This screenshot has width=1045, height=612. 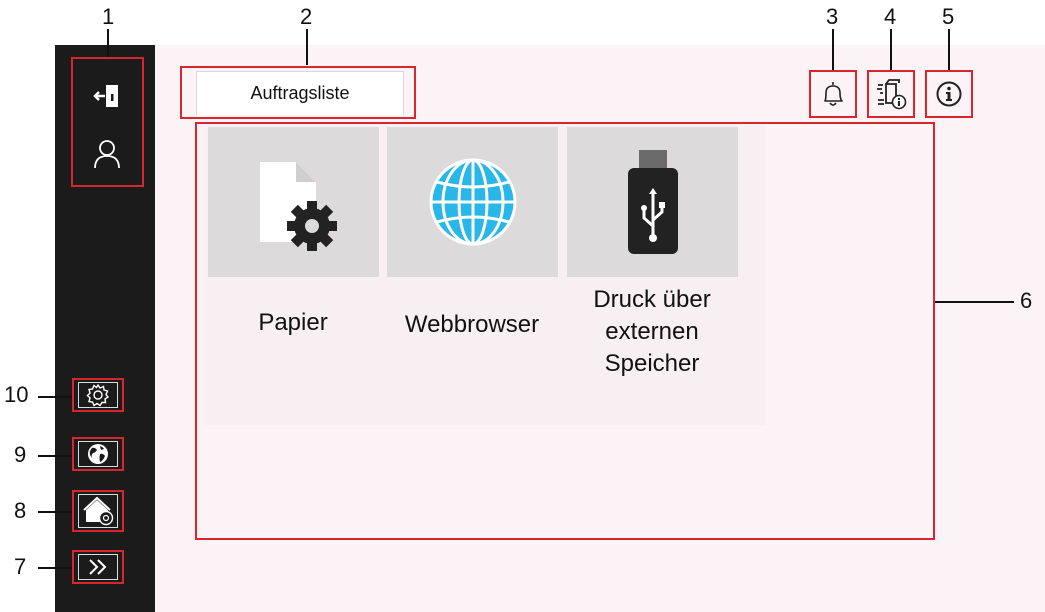 I want to click on callout-1: 1, so click(x=108, y=16).